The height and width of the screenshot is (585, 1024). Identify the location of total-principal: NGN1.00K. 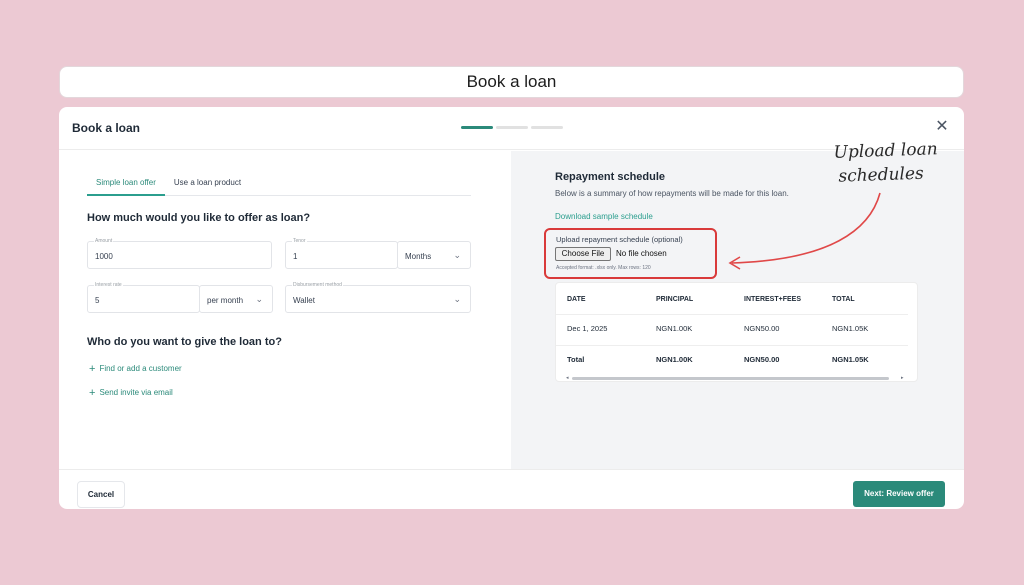
(674, 359).